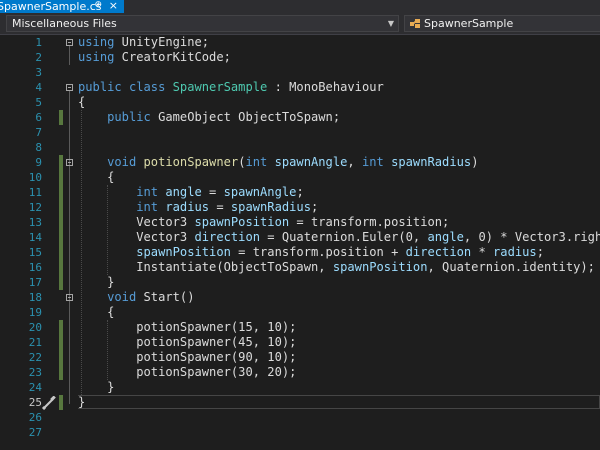  I want to click on code-line: 26, so click(300, 417).